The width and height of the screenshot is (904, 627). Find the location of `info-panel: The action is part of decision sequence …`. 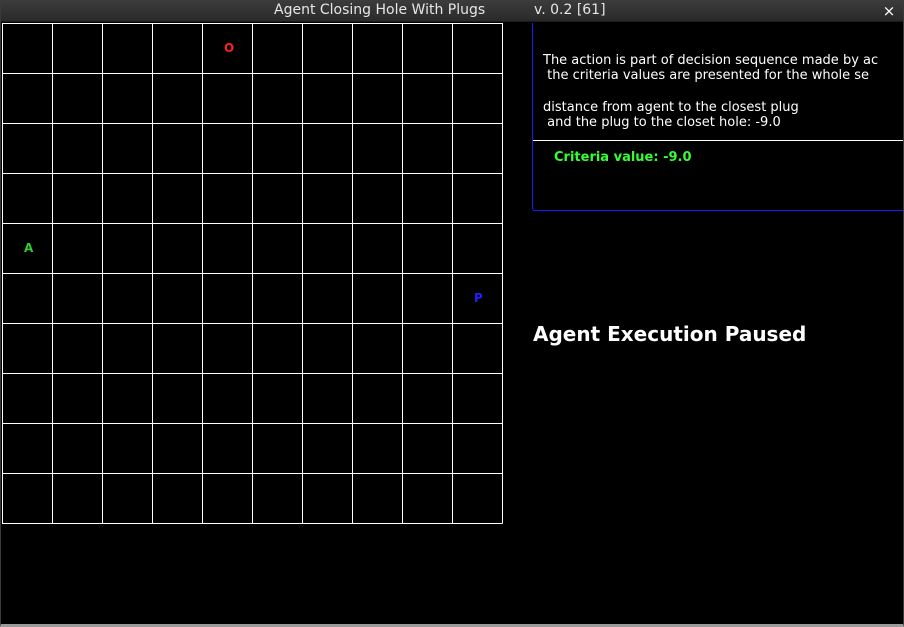

info-panel: The action is part of decision sequence … is located at coordinates (717, 117).